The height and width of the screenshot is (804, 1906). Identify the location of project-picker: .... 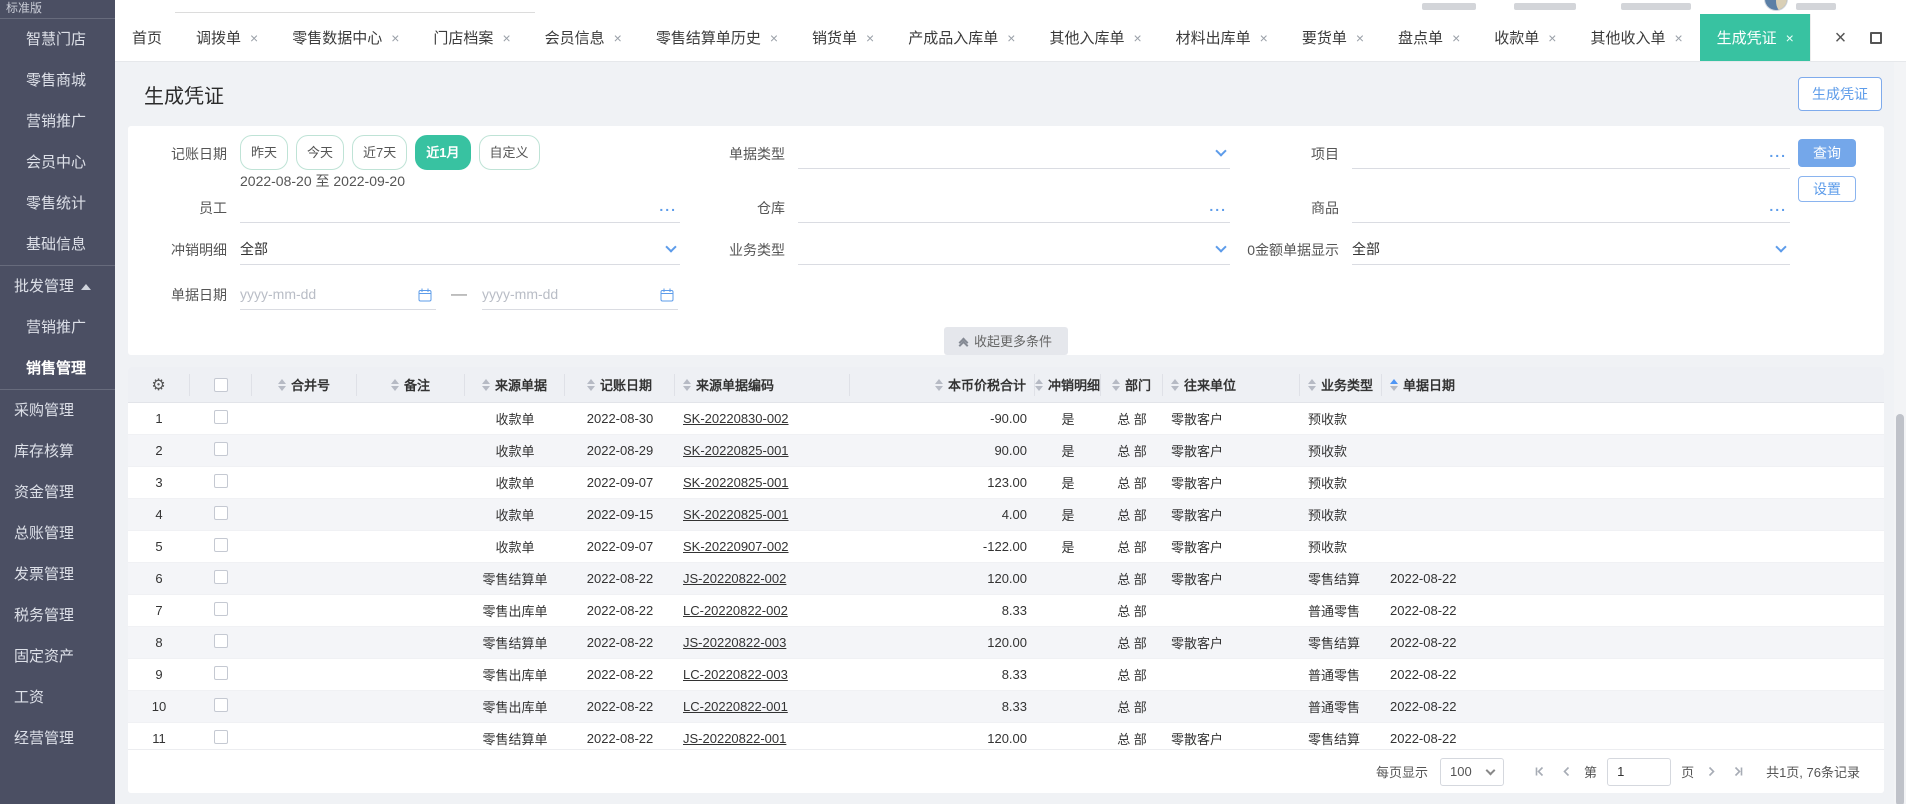
(1571, 154).